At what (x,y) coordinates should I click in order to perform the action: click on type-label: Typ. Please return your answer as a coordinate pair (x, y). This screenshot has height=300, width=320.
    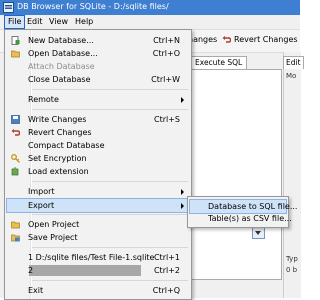
    Looking at the image, I should click on (292, 259).